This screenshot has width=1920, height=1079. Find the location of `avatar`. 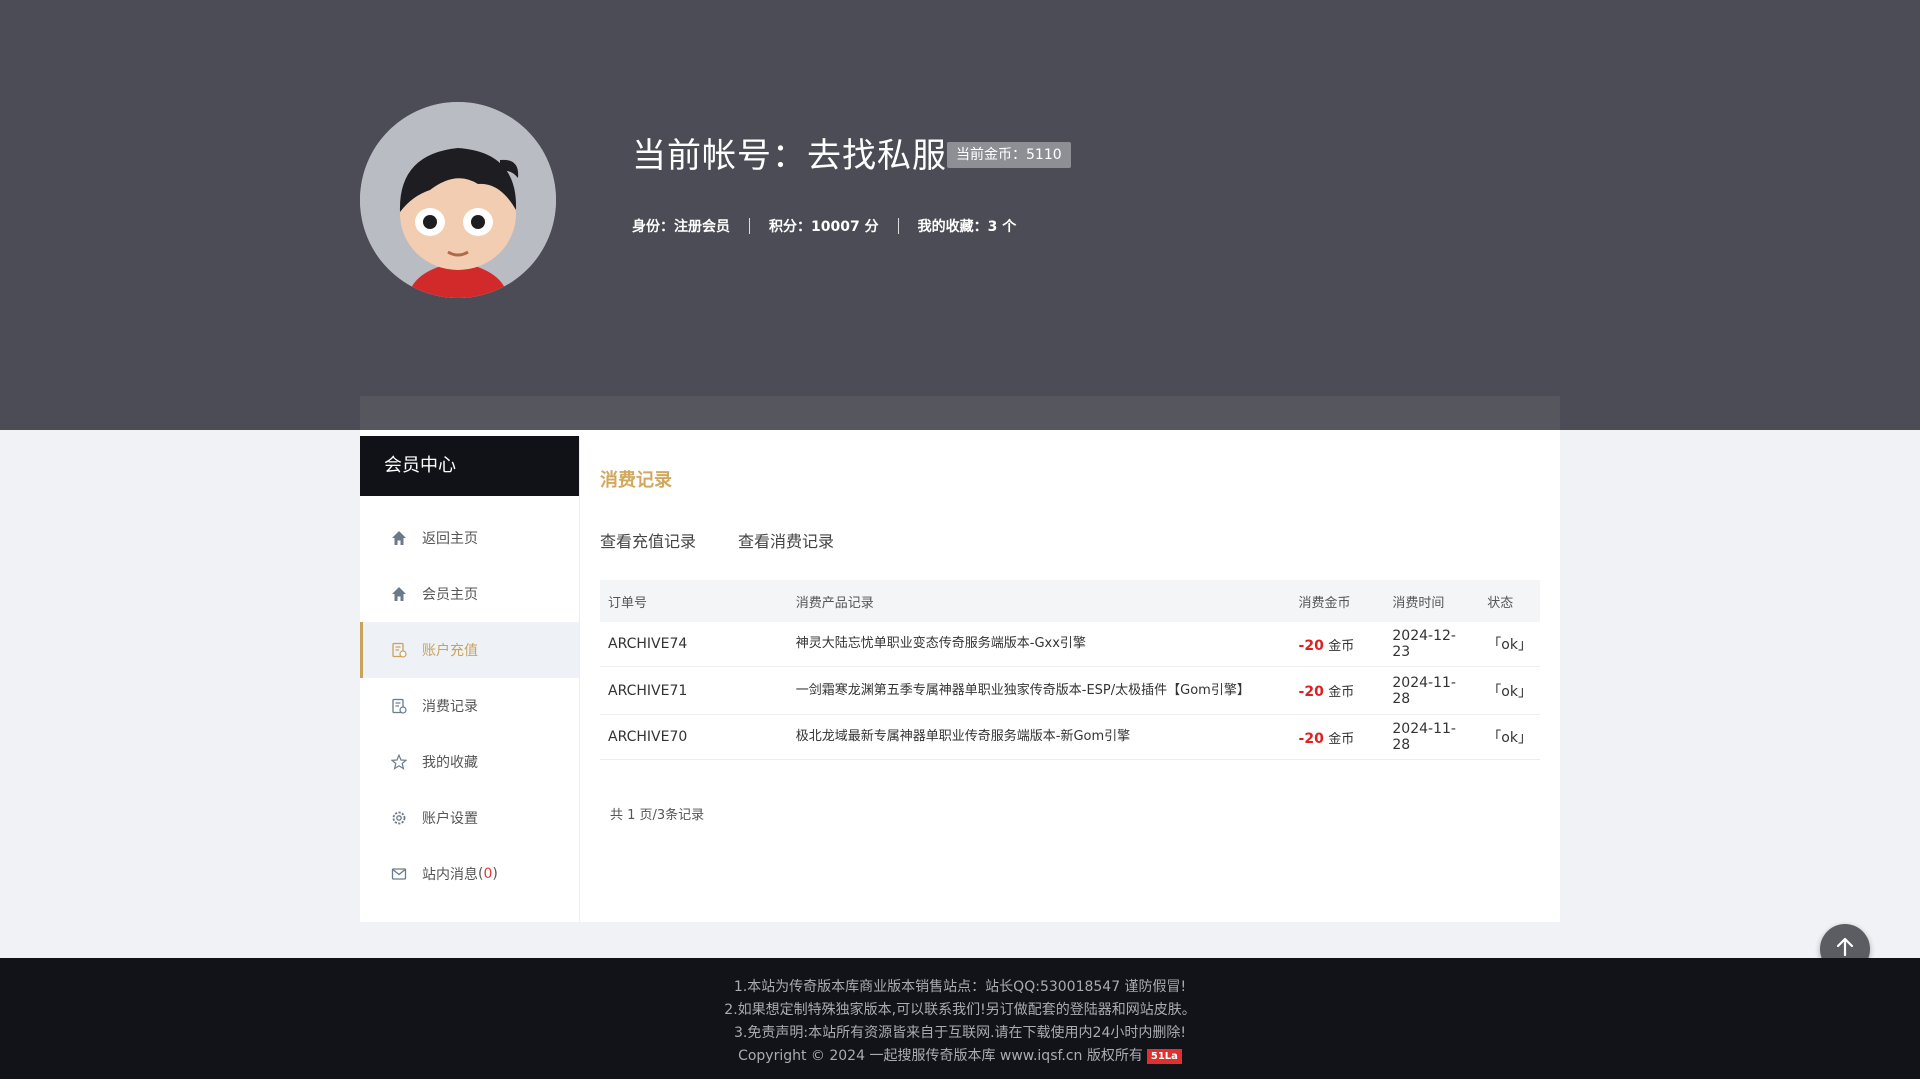

avatar is located at coordinates (458, 200).